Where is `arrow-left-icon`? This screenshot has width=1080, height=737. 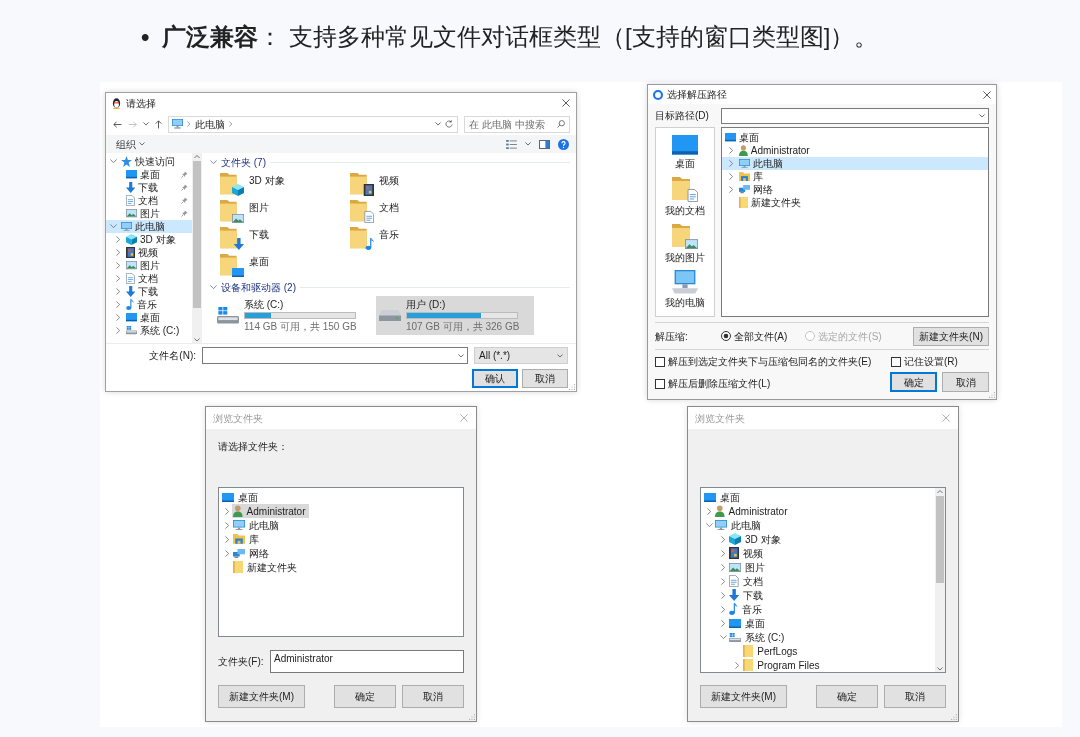
arrow-left-icon is located at coordinates (117, 124).